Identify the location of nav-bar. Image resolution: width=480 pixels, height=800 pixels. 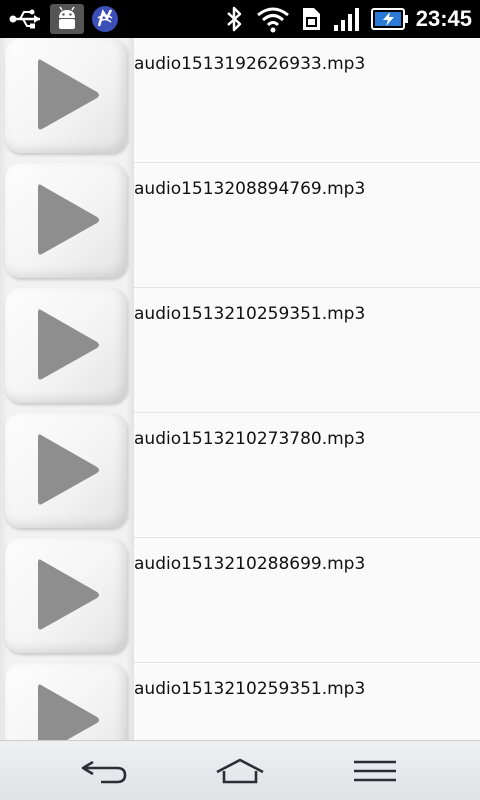
(240, 770).